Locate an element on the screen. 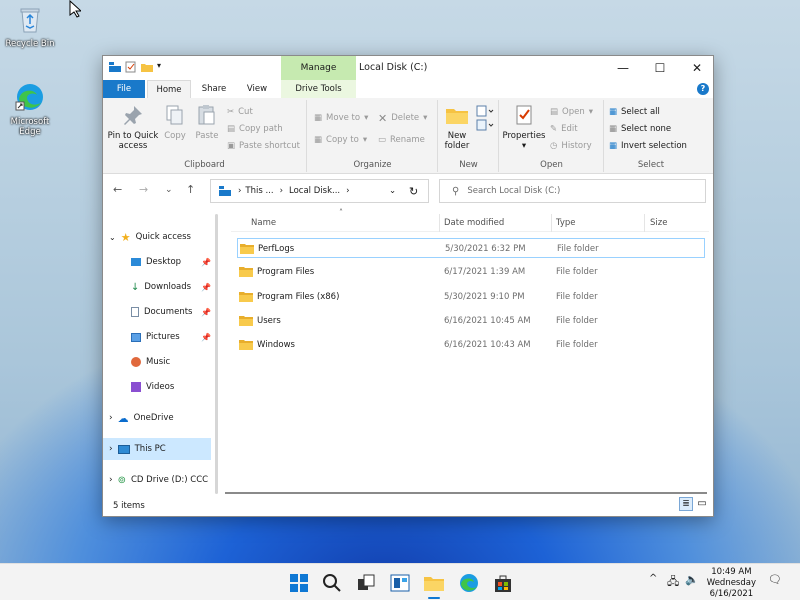 Image resolution: width=800 pixels, height=600 pixels. quick-access-toolbar: ▾ is located at coordinates (135, 67).